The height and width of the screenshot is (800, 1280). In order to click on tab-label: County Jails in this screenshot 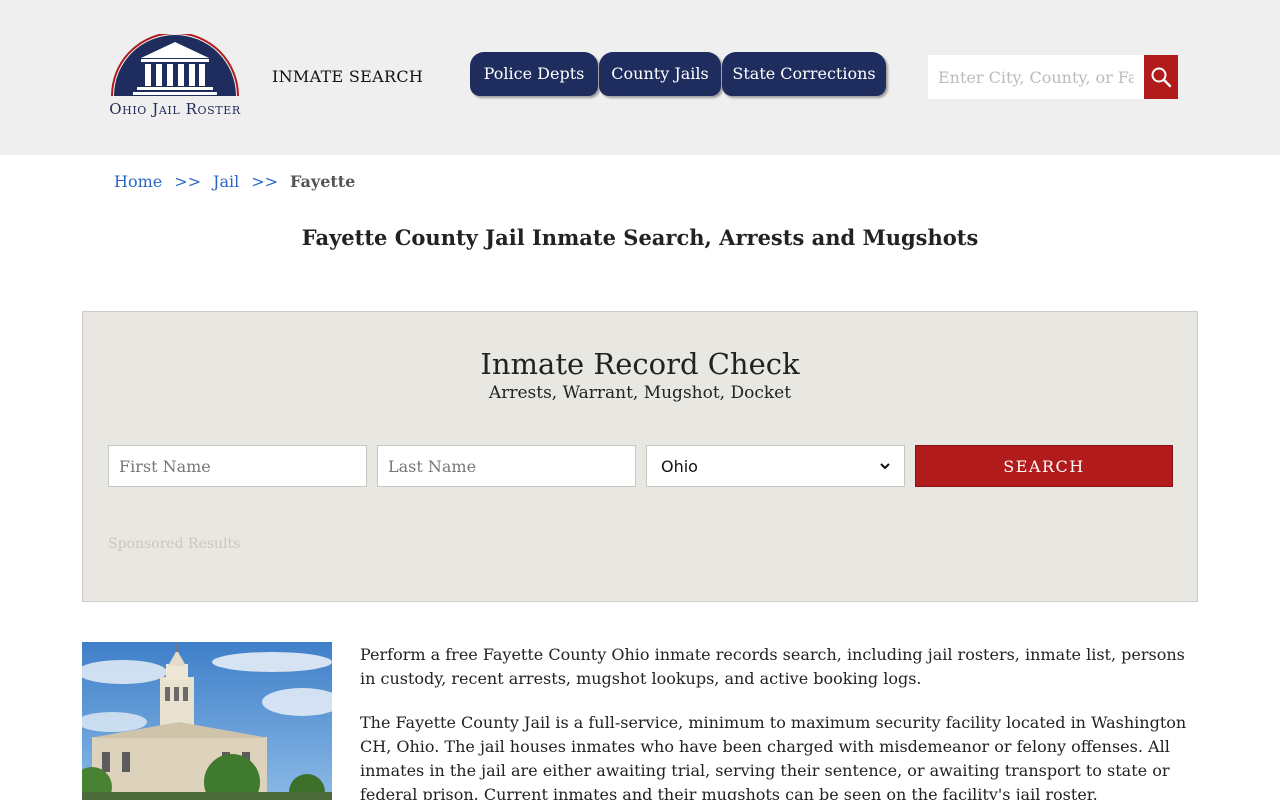, I will do `click(660, 73)`.